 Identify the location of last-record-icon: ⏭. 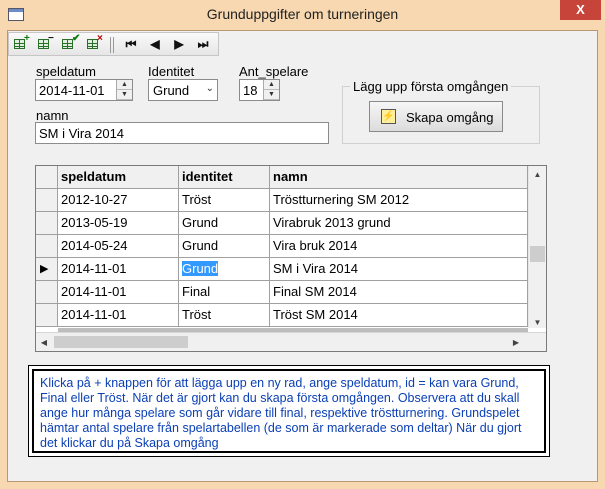
(203, 44).